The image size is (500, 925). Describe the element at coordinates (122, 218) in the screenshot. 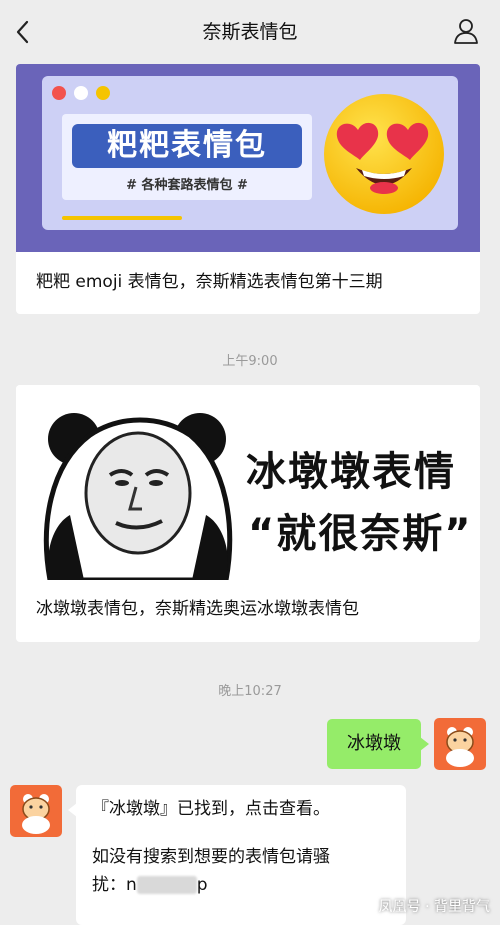

I see `banner-underline` at that location.